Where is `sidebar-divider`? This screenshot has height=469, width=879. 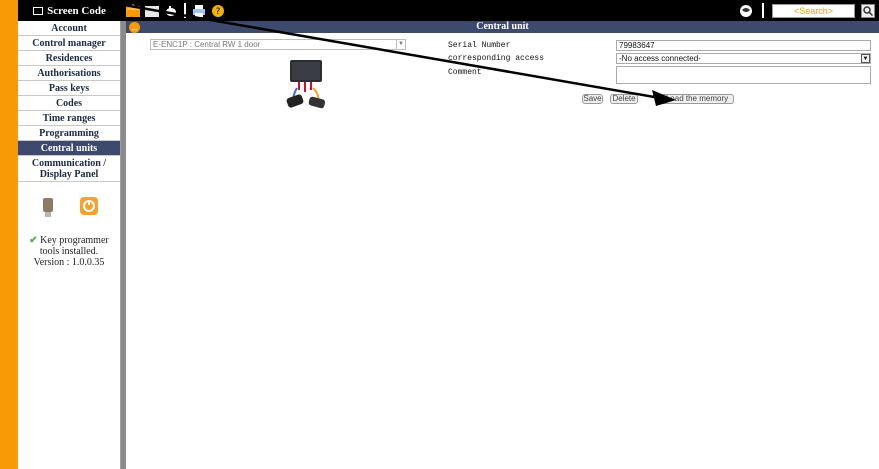 sidebar-divider is located at coordinates (123, 245).